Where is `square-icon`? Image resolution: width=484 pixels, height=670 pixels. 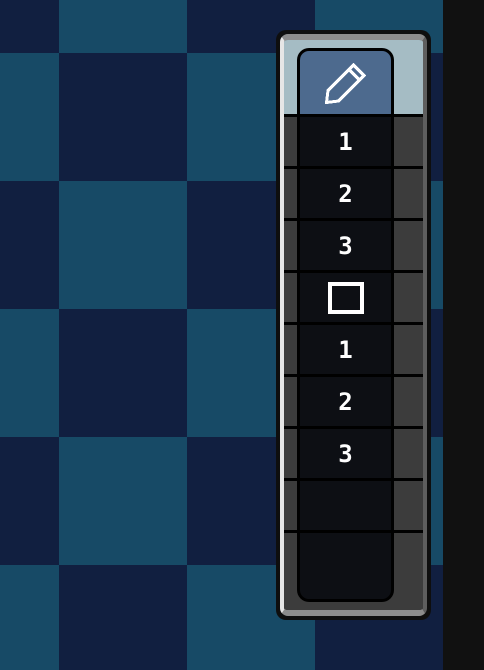
square-icon is located at coordinates (346, 298).